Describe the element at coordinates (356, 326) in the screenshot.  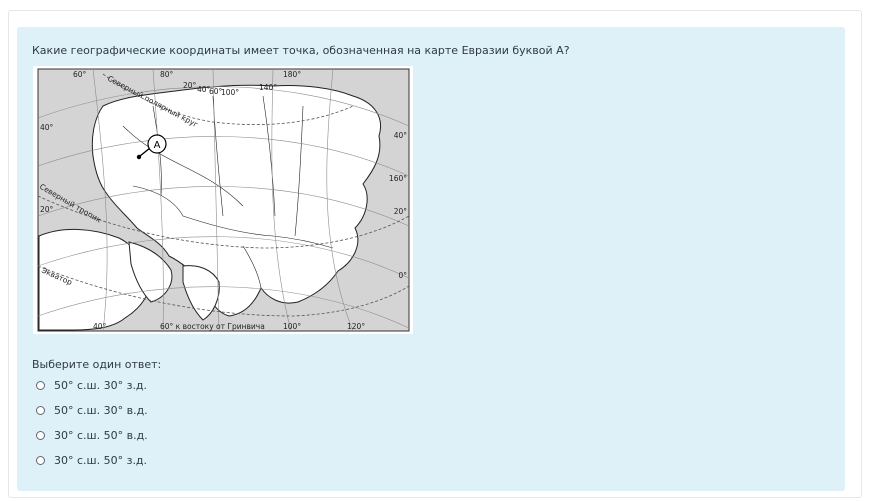
I see `bottom-label-4: 120°` at that location.